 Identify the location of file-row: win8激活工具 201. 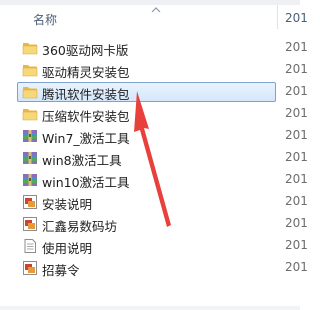
(154, 158).